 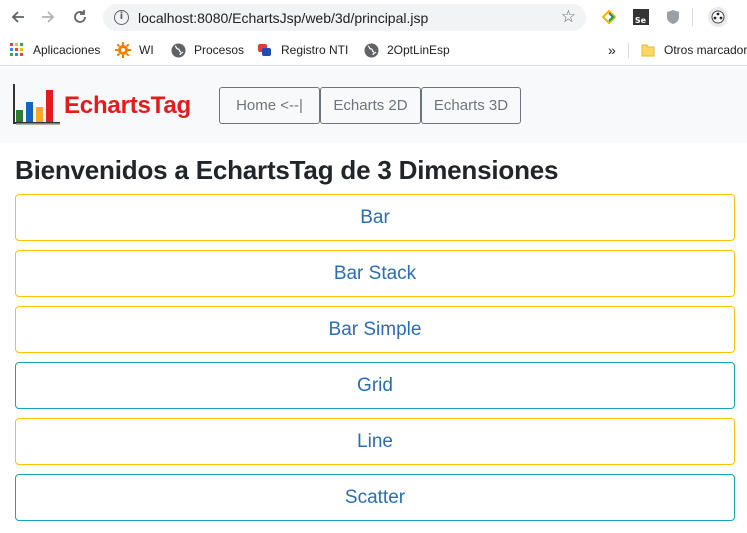 I want to click on bookmark-label: Aplicaciones, so click(x=67, y=50).